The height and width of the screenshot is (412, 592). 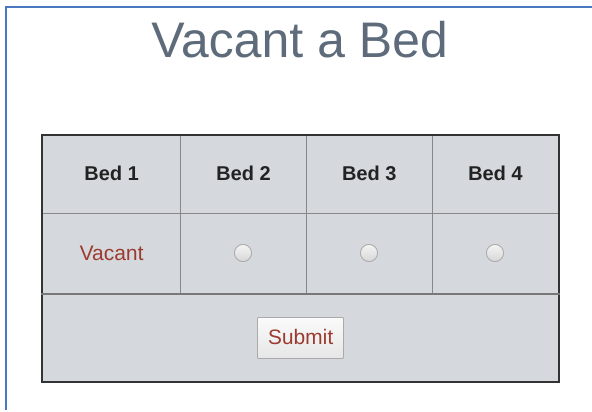 What do you see at coordinates (111, 174) in the screenshot?
I see `column-header: Bed 1` at bounding box center [111, 174].